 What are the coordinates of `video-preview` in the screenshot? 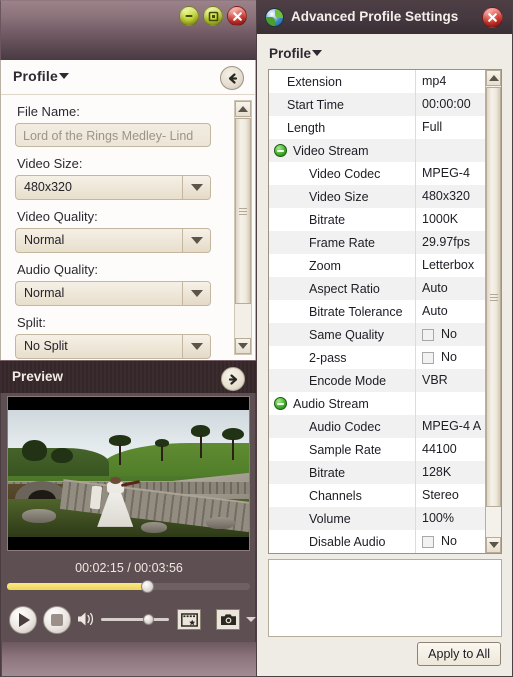 It's located at (128, 473).